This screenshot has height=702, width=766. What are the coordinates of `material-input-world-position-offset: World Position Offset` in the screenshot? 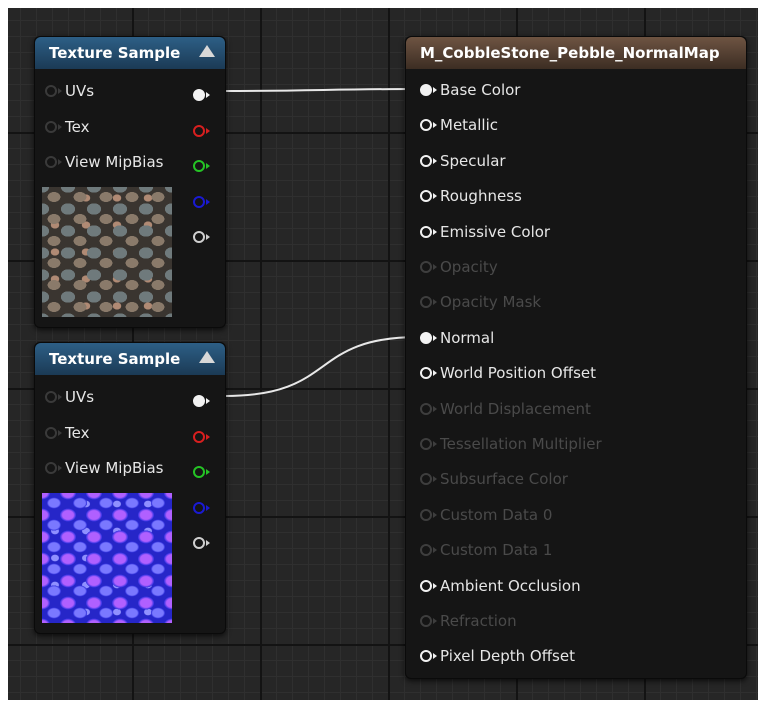 It's located at (508, 373).